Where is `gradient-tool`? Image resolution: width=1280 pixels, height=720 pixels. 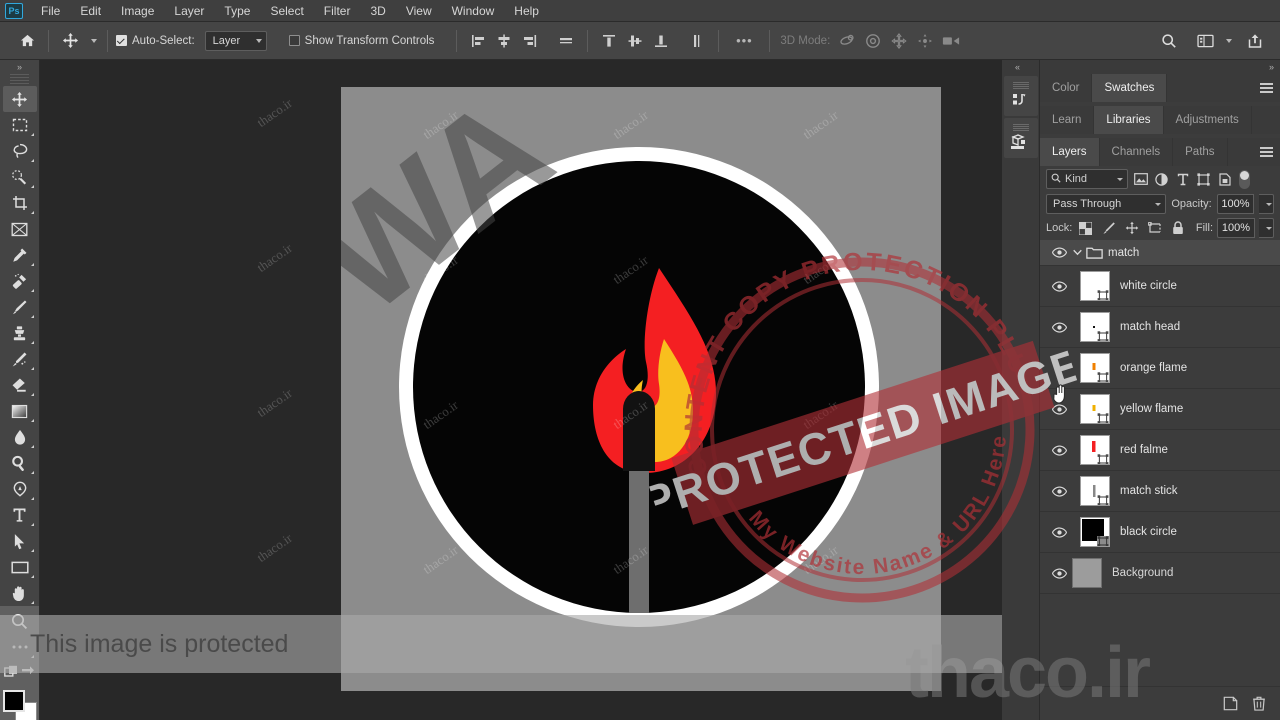
gradient-tool is located at coordinates (20, 411).